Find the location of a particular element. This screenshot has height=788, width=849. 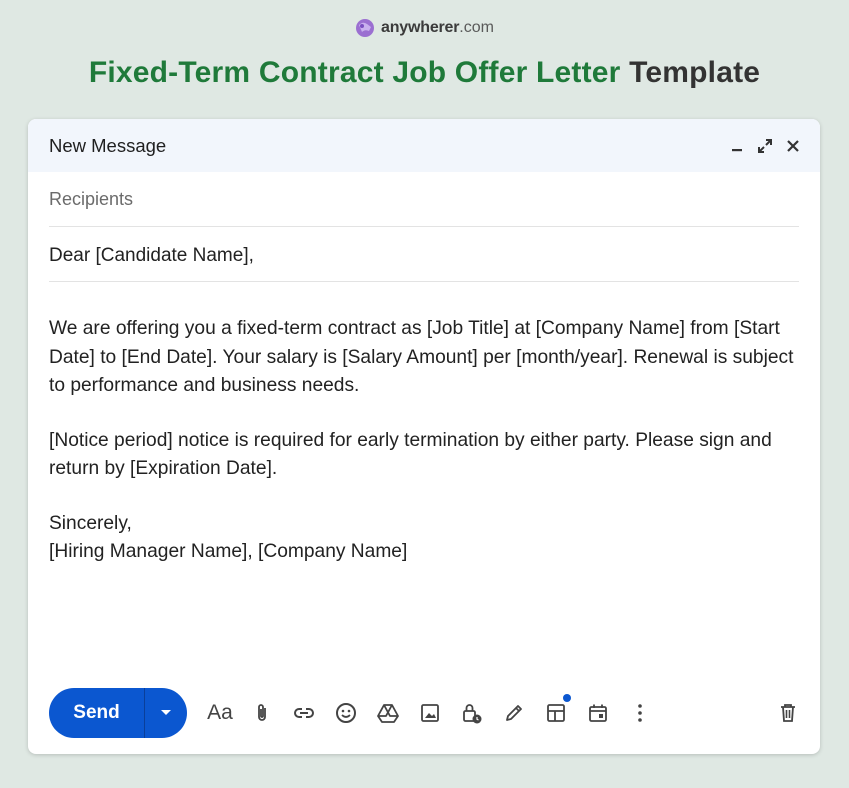

globe-logo-icon is located at coordinates (365, 28).